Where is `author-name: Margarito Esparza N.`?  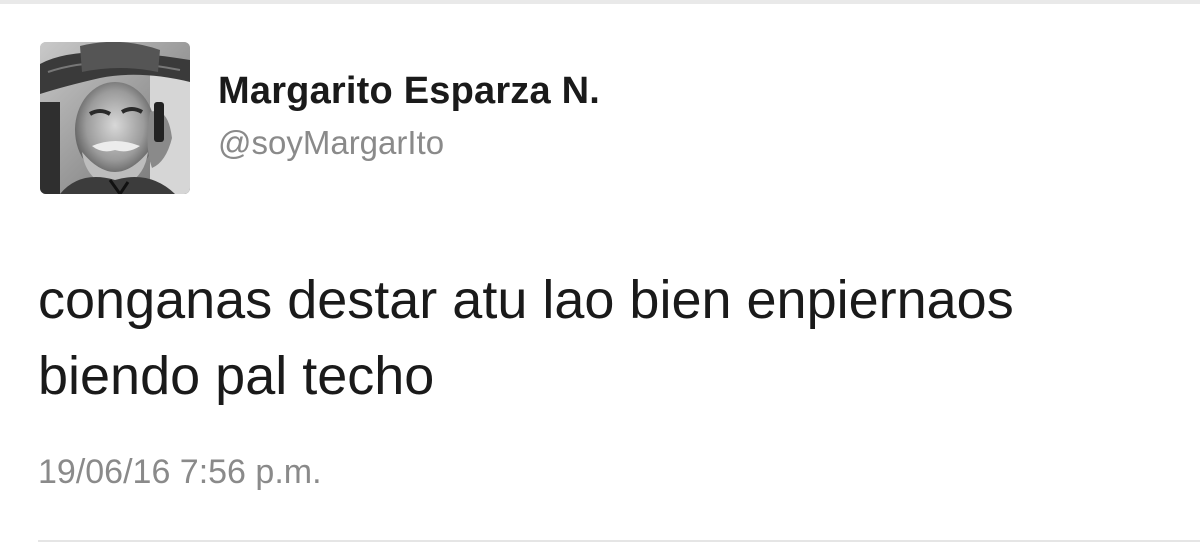 author-name: Margarito Esparza N. is located at coordinates (409, 91).